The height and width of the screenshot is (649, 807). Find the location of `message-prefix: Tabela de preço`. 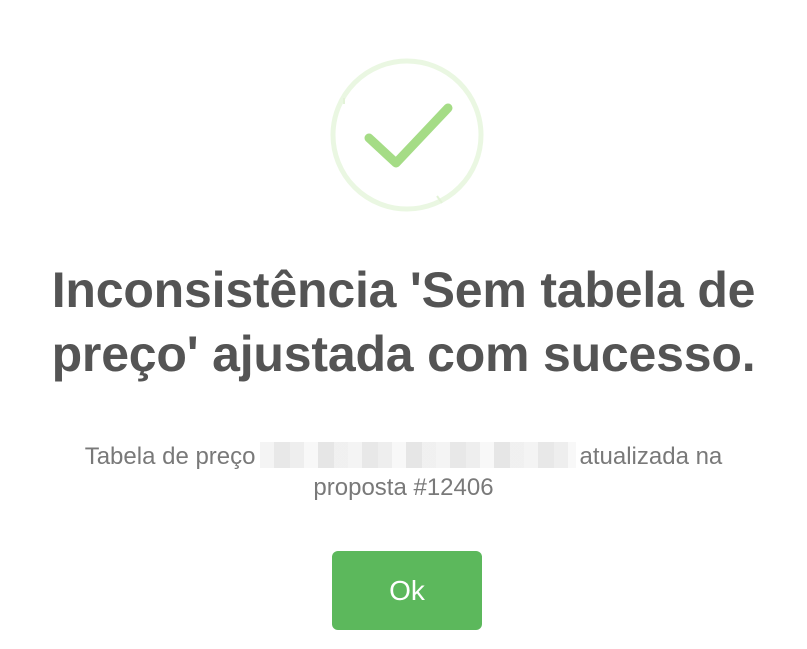

message-prefix: Tabela de preço is located at coordinates (170, 456).